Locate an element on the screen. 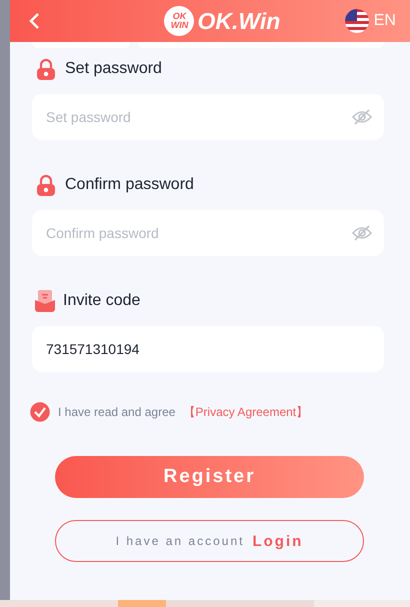 The height and width of the screenshot is (607, 410). checkbox is located at coordinates (40, 412).